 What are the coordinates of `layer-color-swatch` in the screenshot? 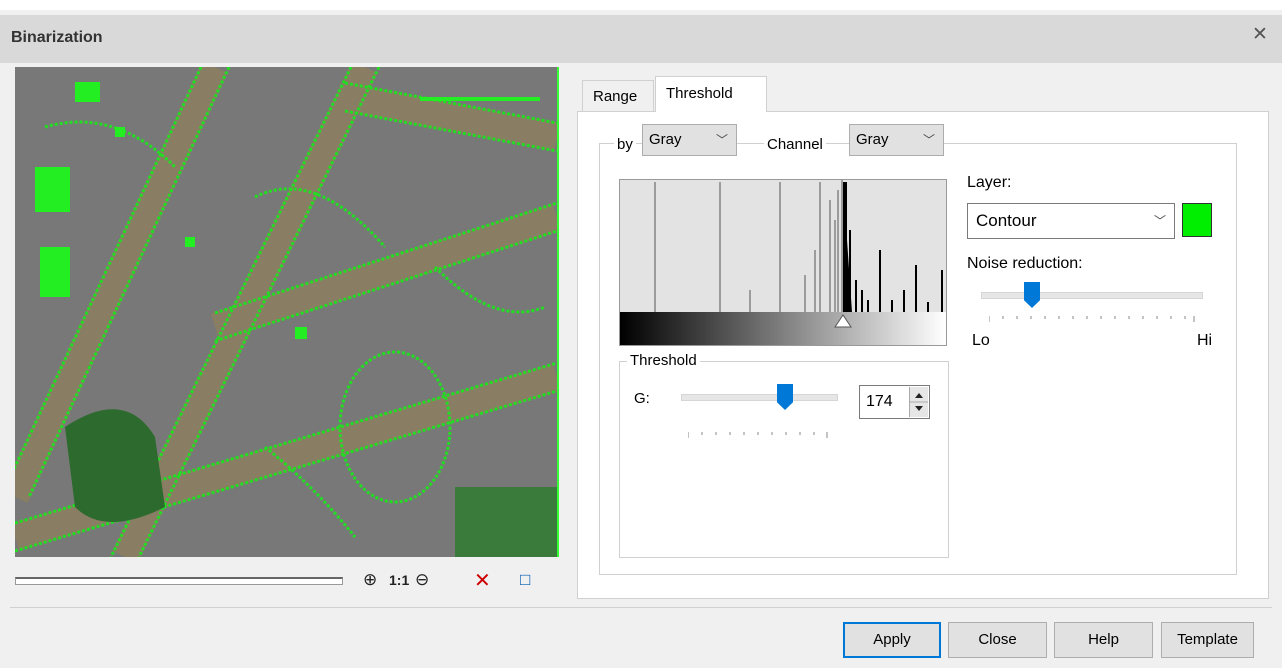 It's located at (1197, 220).